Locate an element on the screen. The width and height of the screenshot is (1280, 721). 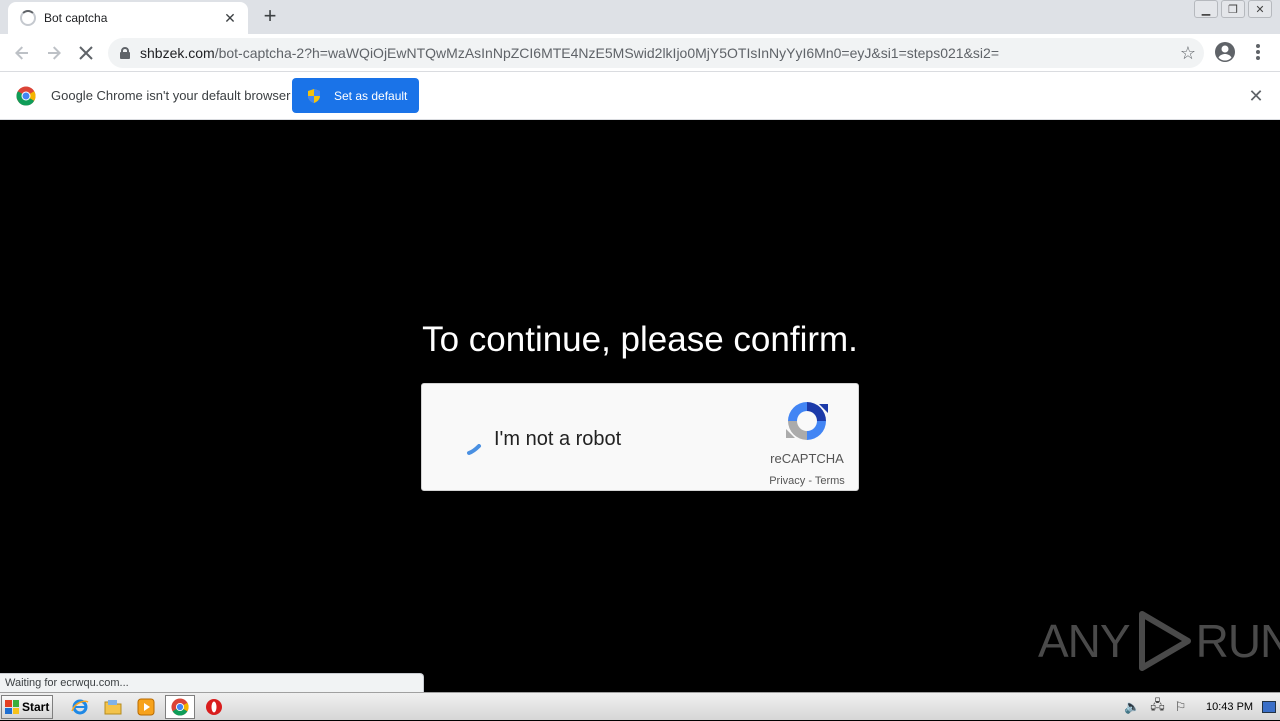
stop-icon is located at coordinates (86, 52).